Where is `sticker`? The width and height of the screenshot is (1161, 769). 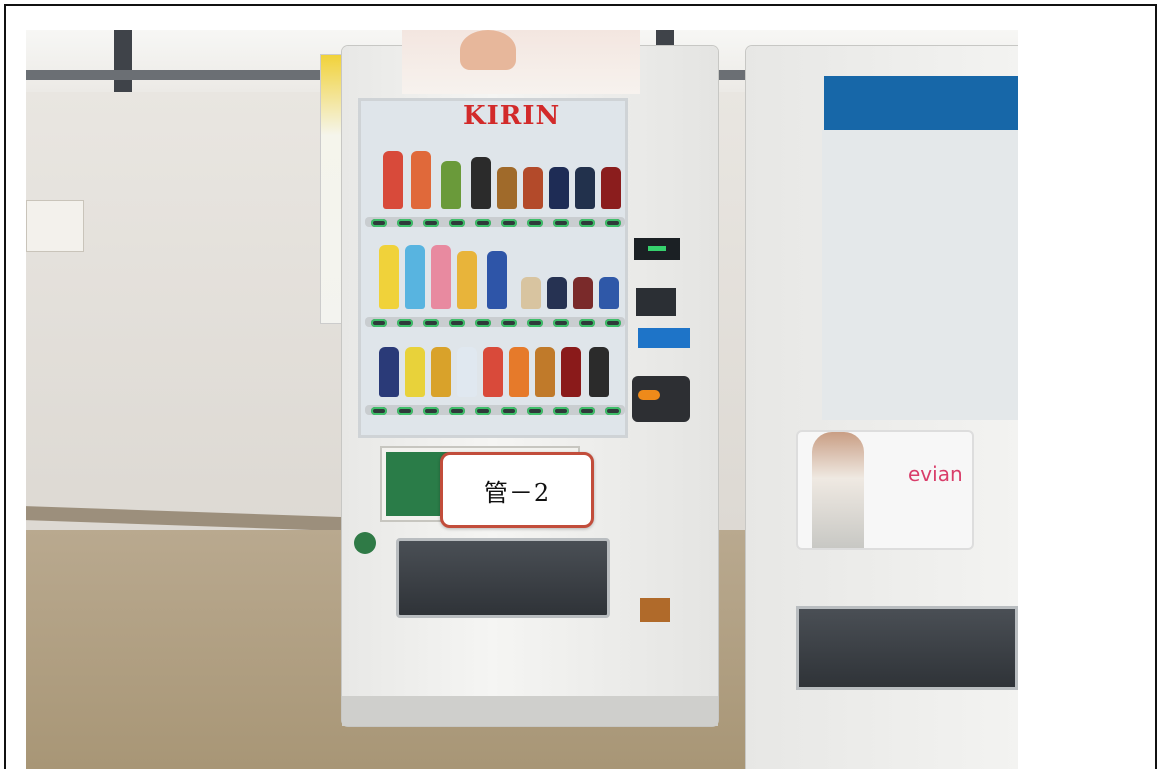 sticker is located at coordinates (655, 610).